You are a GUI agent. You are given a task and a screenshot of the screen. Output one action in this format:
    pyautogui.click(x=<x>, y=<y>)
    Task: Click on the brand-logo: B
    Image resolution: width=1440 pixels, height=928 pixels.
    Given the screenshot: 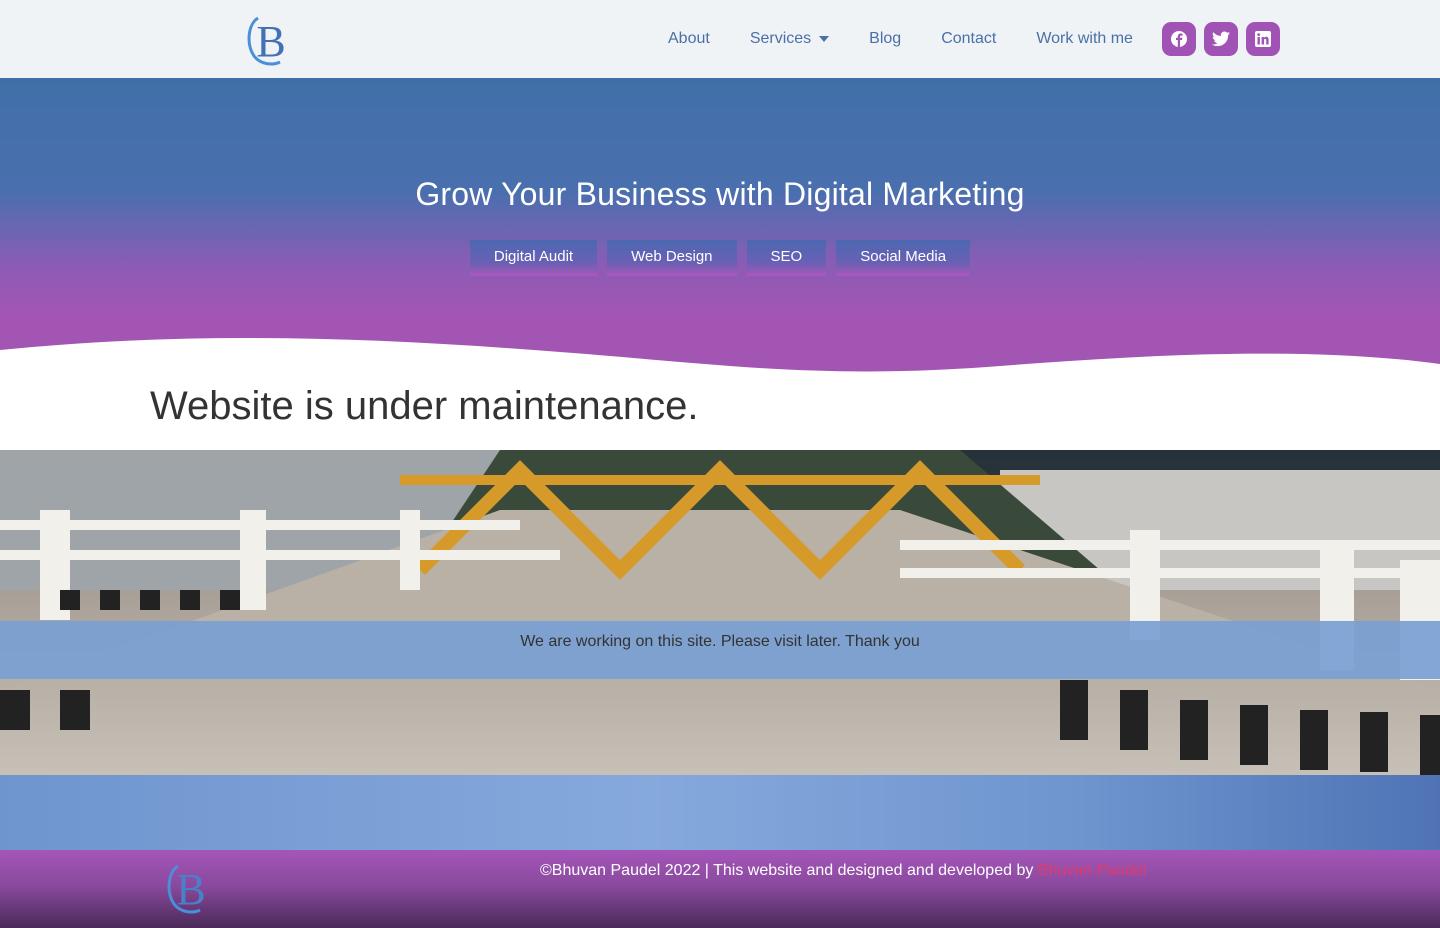 What is the action you would take?
    pyautogui.click(x=271, y=39)
    